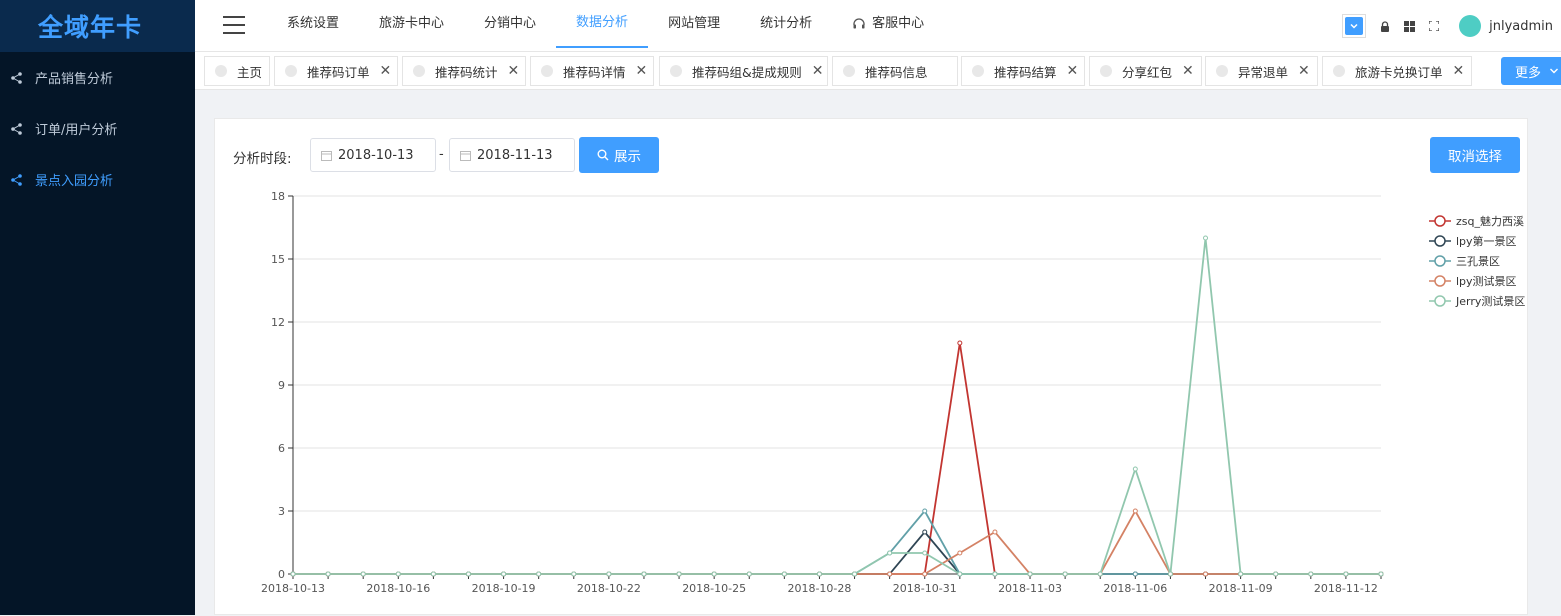  I want to click on tab-label: 推荐码详情, so click(594, 72).